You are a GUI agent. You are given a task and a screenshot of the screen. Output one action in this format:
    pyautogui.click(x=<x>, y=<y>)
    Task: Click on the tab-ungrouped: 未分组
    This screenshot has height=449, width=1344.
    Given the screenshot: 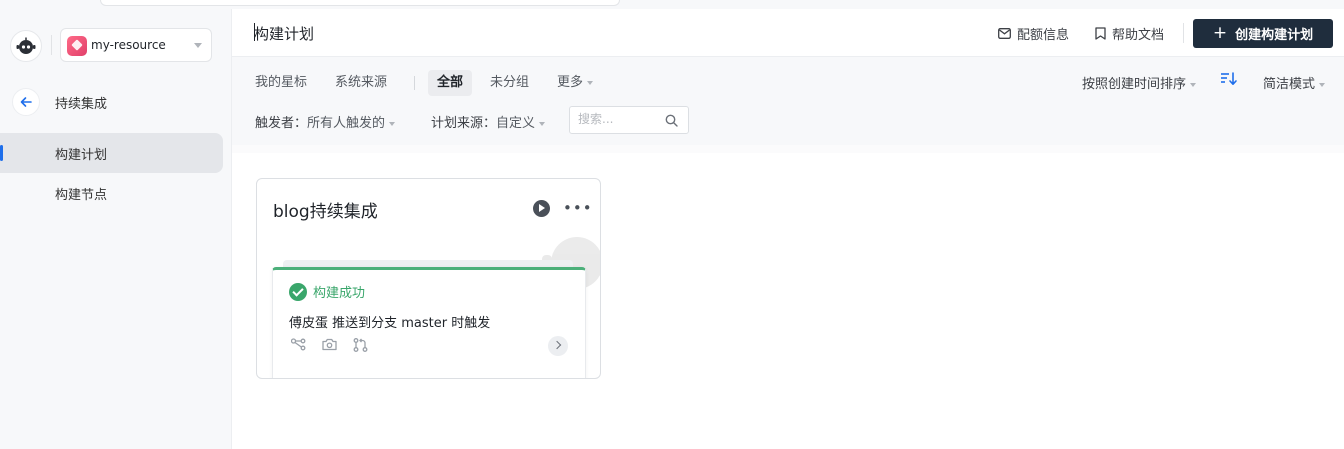 What is the action you would take?
    pyautogui.click(x=509, y=83)
    